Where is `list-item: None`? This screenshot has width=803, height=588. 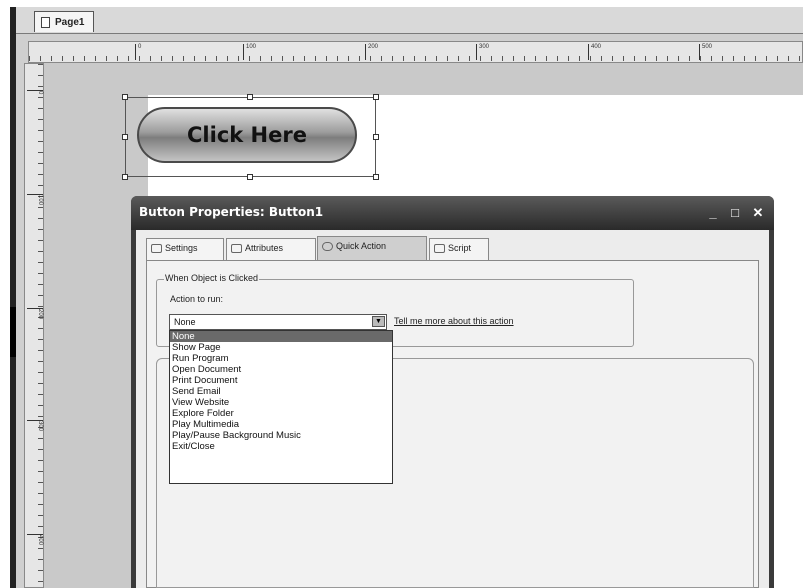 list-item: None is located at coordinates (281, 336).